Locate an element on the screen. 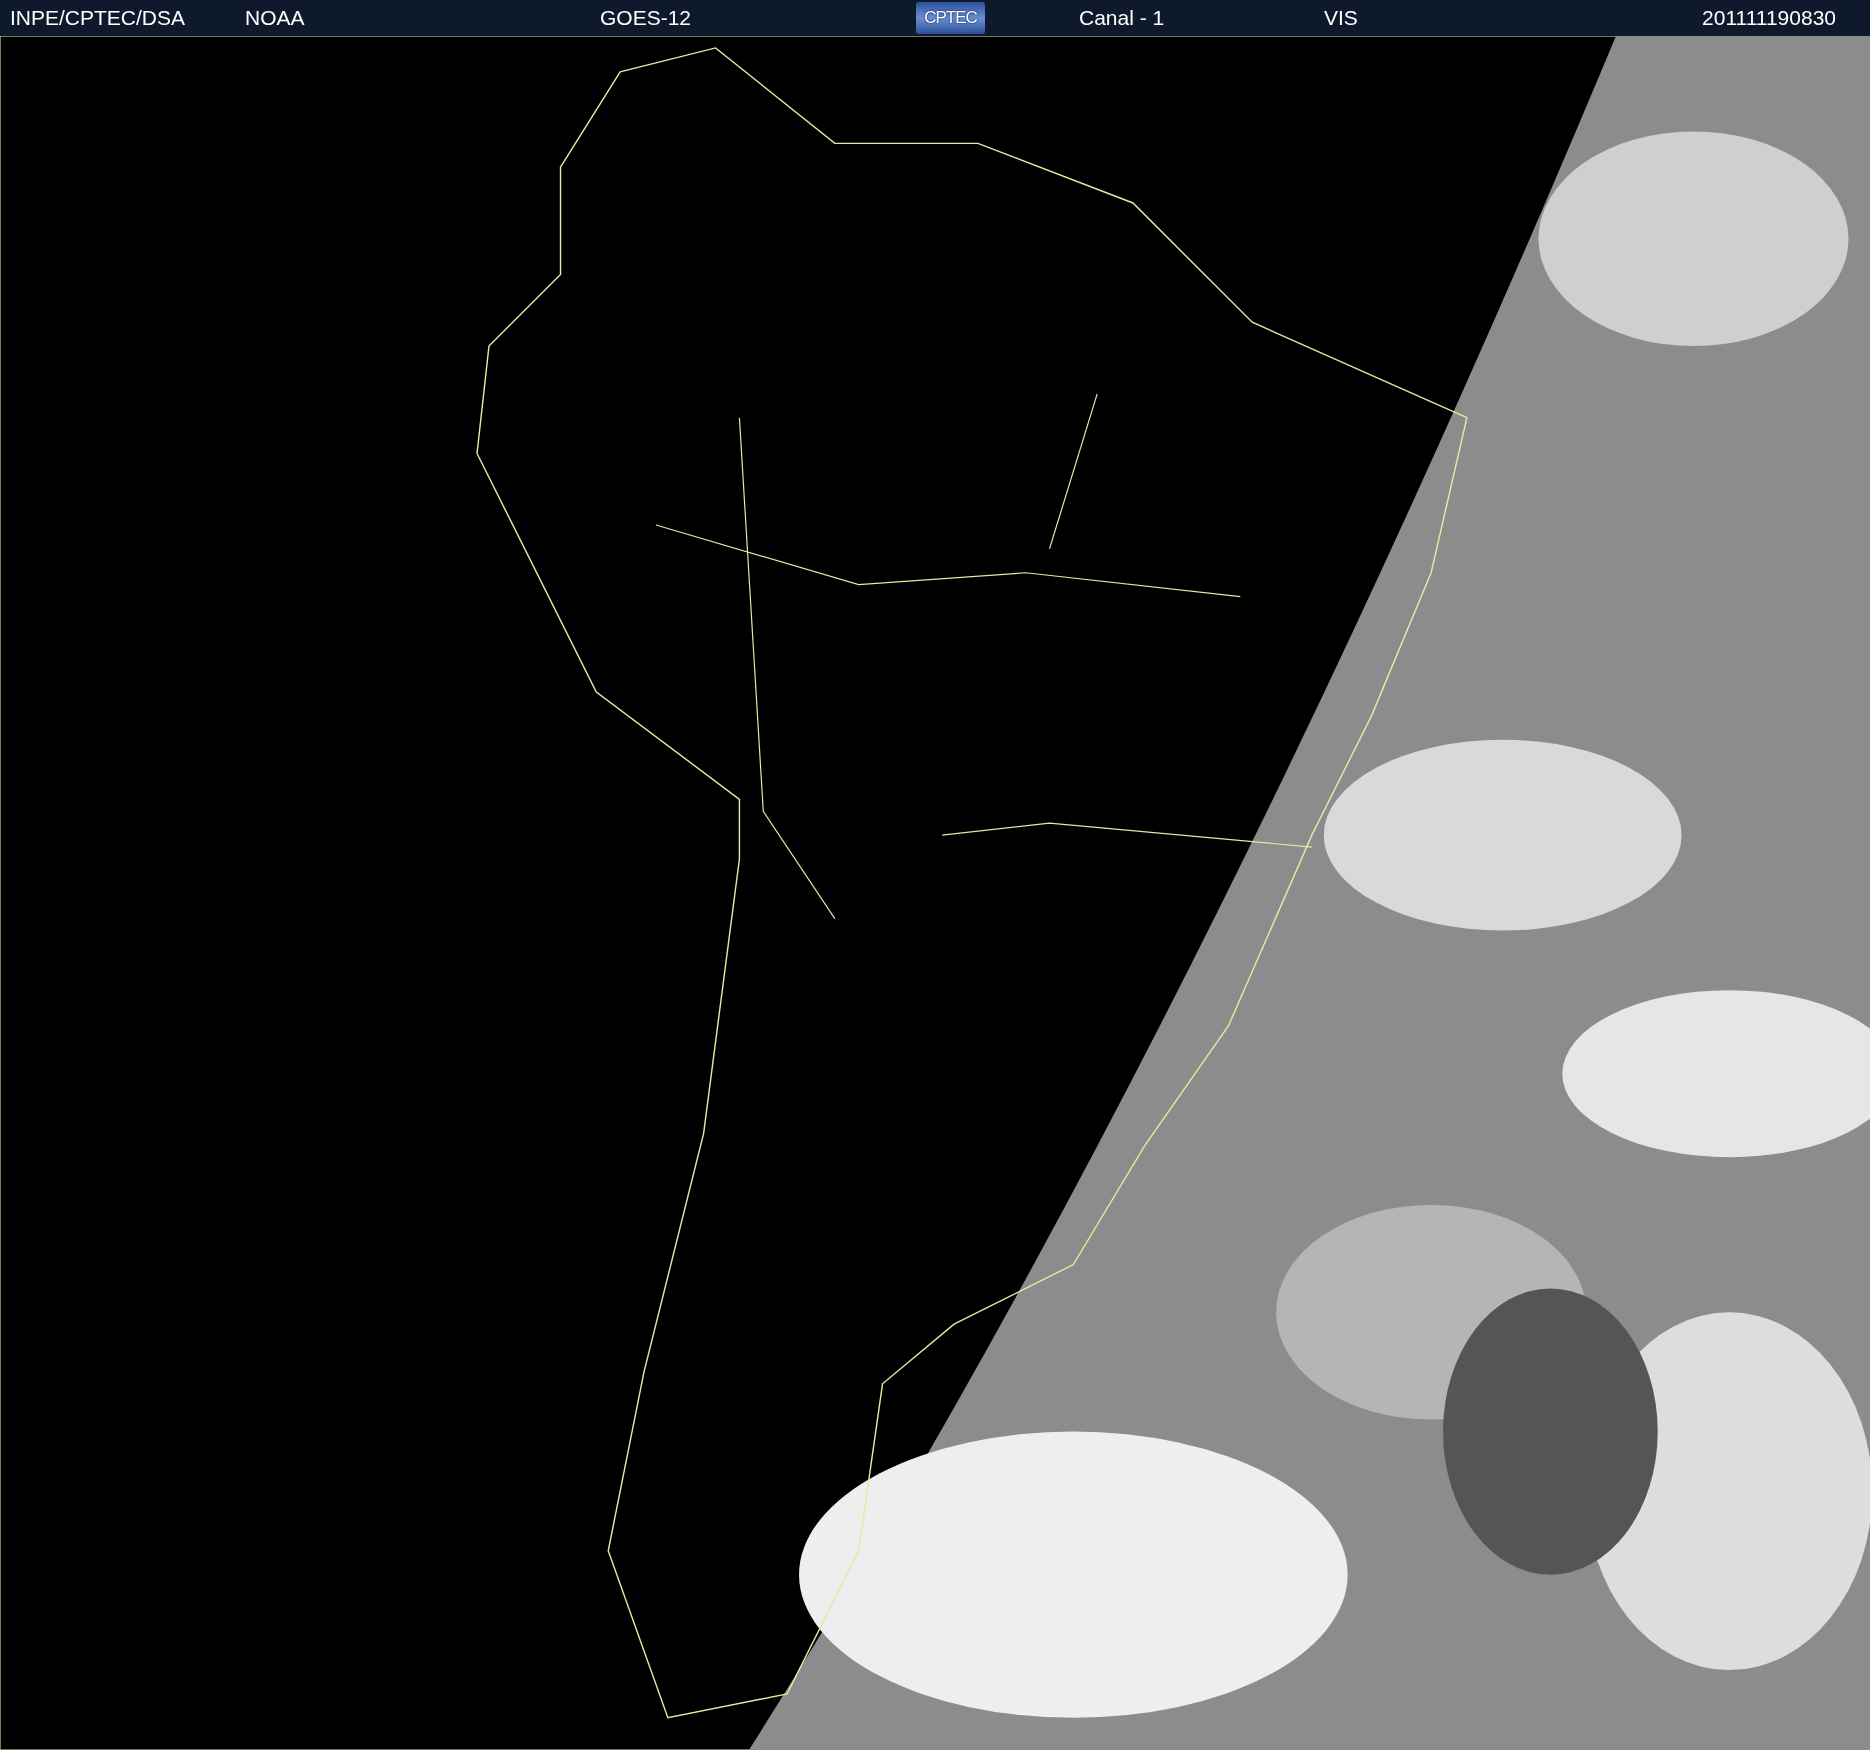 The width and height of the screenshot is (1870, 1750). source-label: INPE/CPTEC/DSA is located at coordinates (98, 18).